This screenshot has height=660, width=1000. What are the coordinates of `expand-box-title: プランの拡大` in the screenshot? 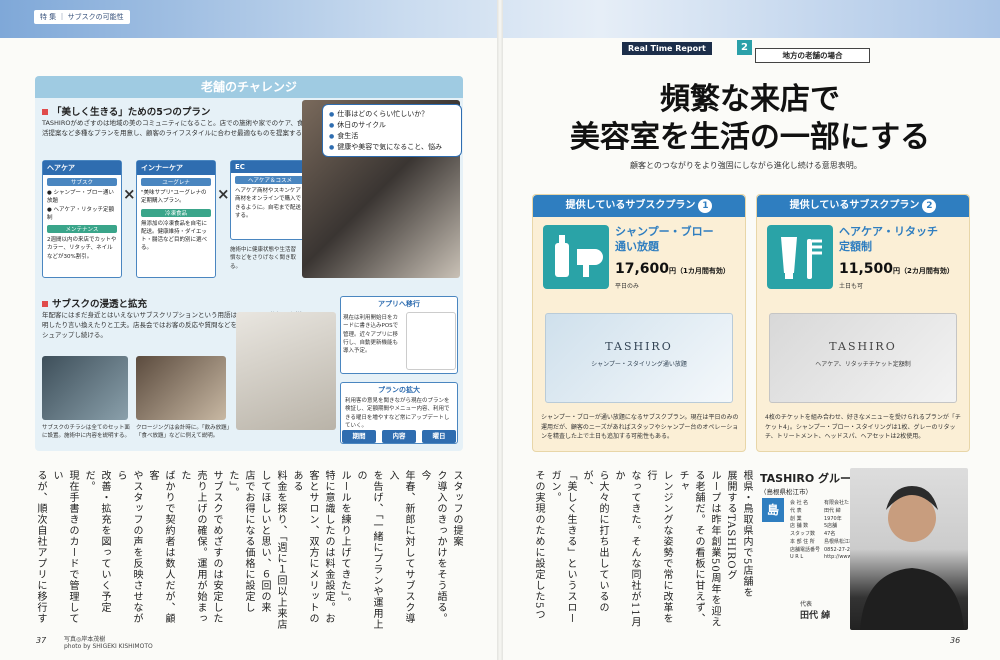 It's located at (399, 390).